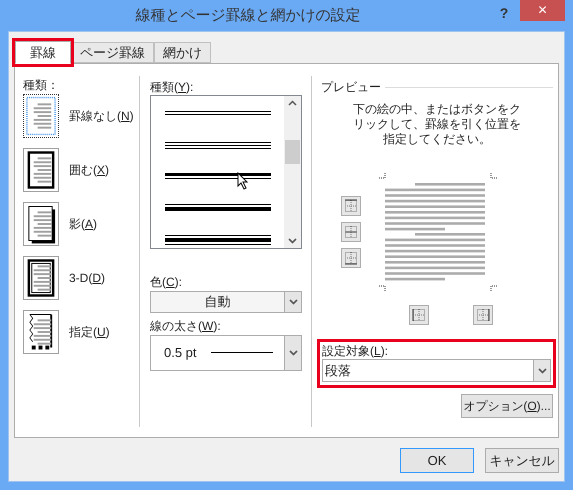 This screenshot has height=490, width=573. What do you see at coordinates (41, 85) in the screenshot?
I see `setting-label: 種類：` at bounding box center [41, 85].